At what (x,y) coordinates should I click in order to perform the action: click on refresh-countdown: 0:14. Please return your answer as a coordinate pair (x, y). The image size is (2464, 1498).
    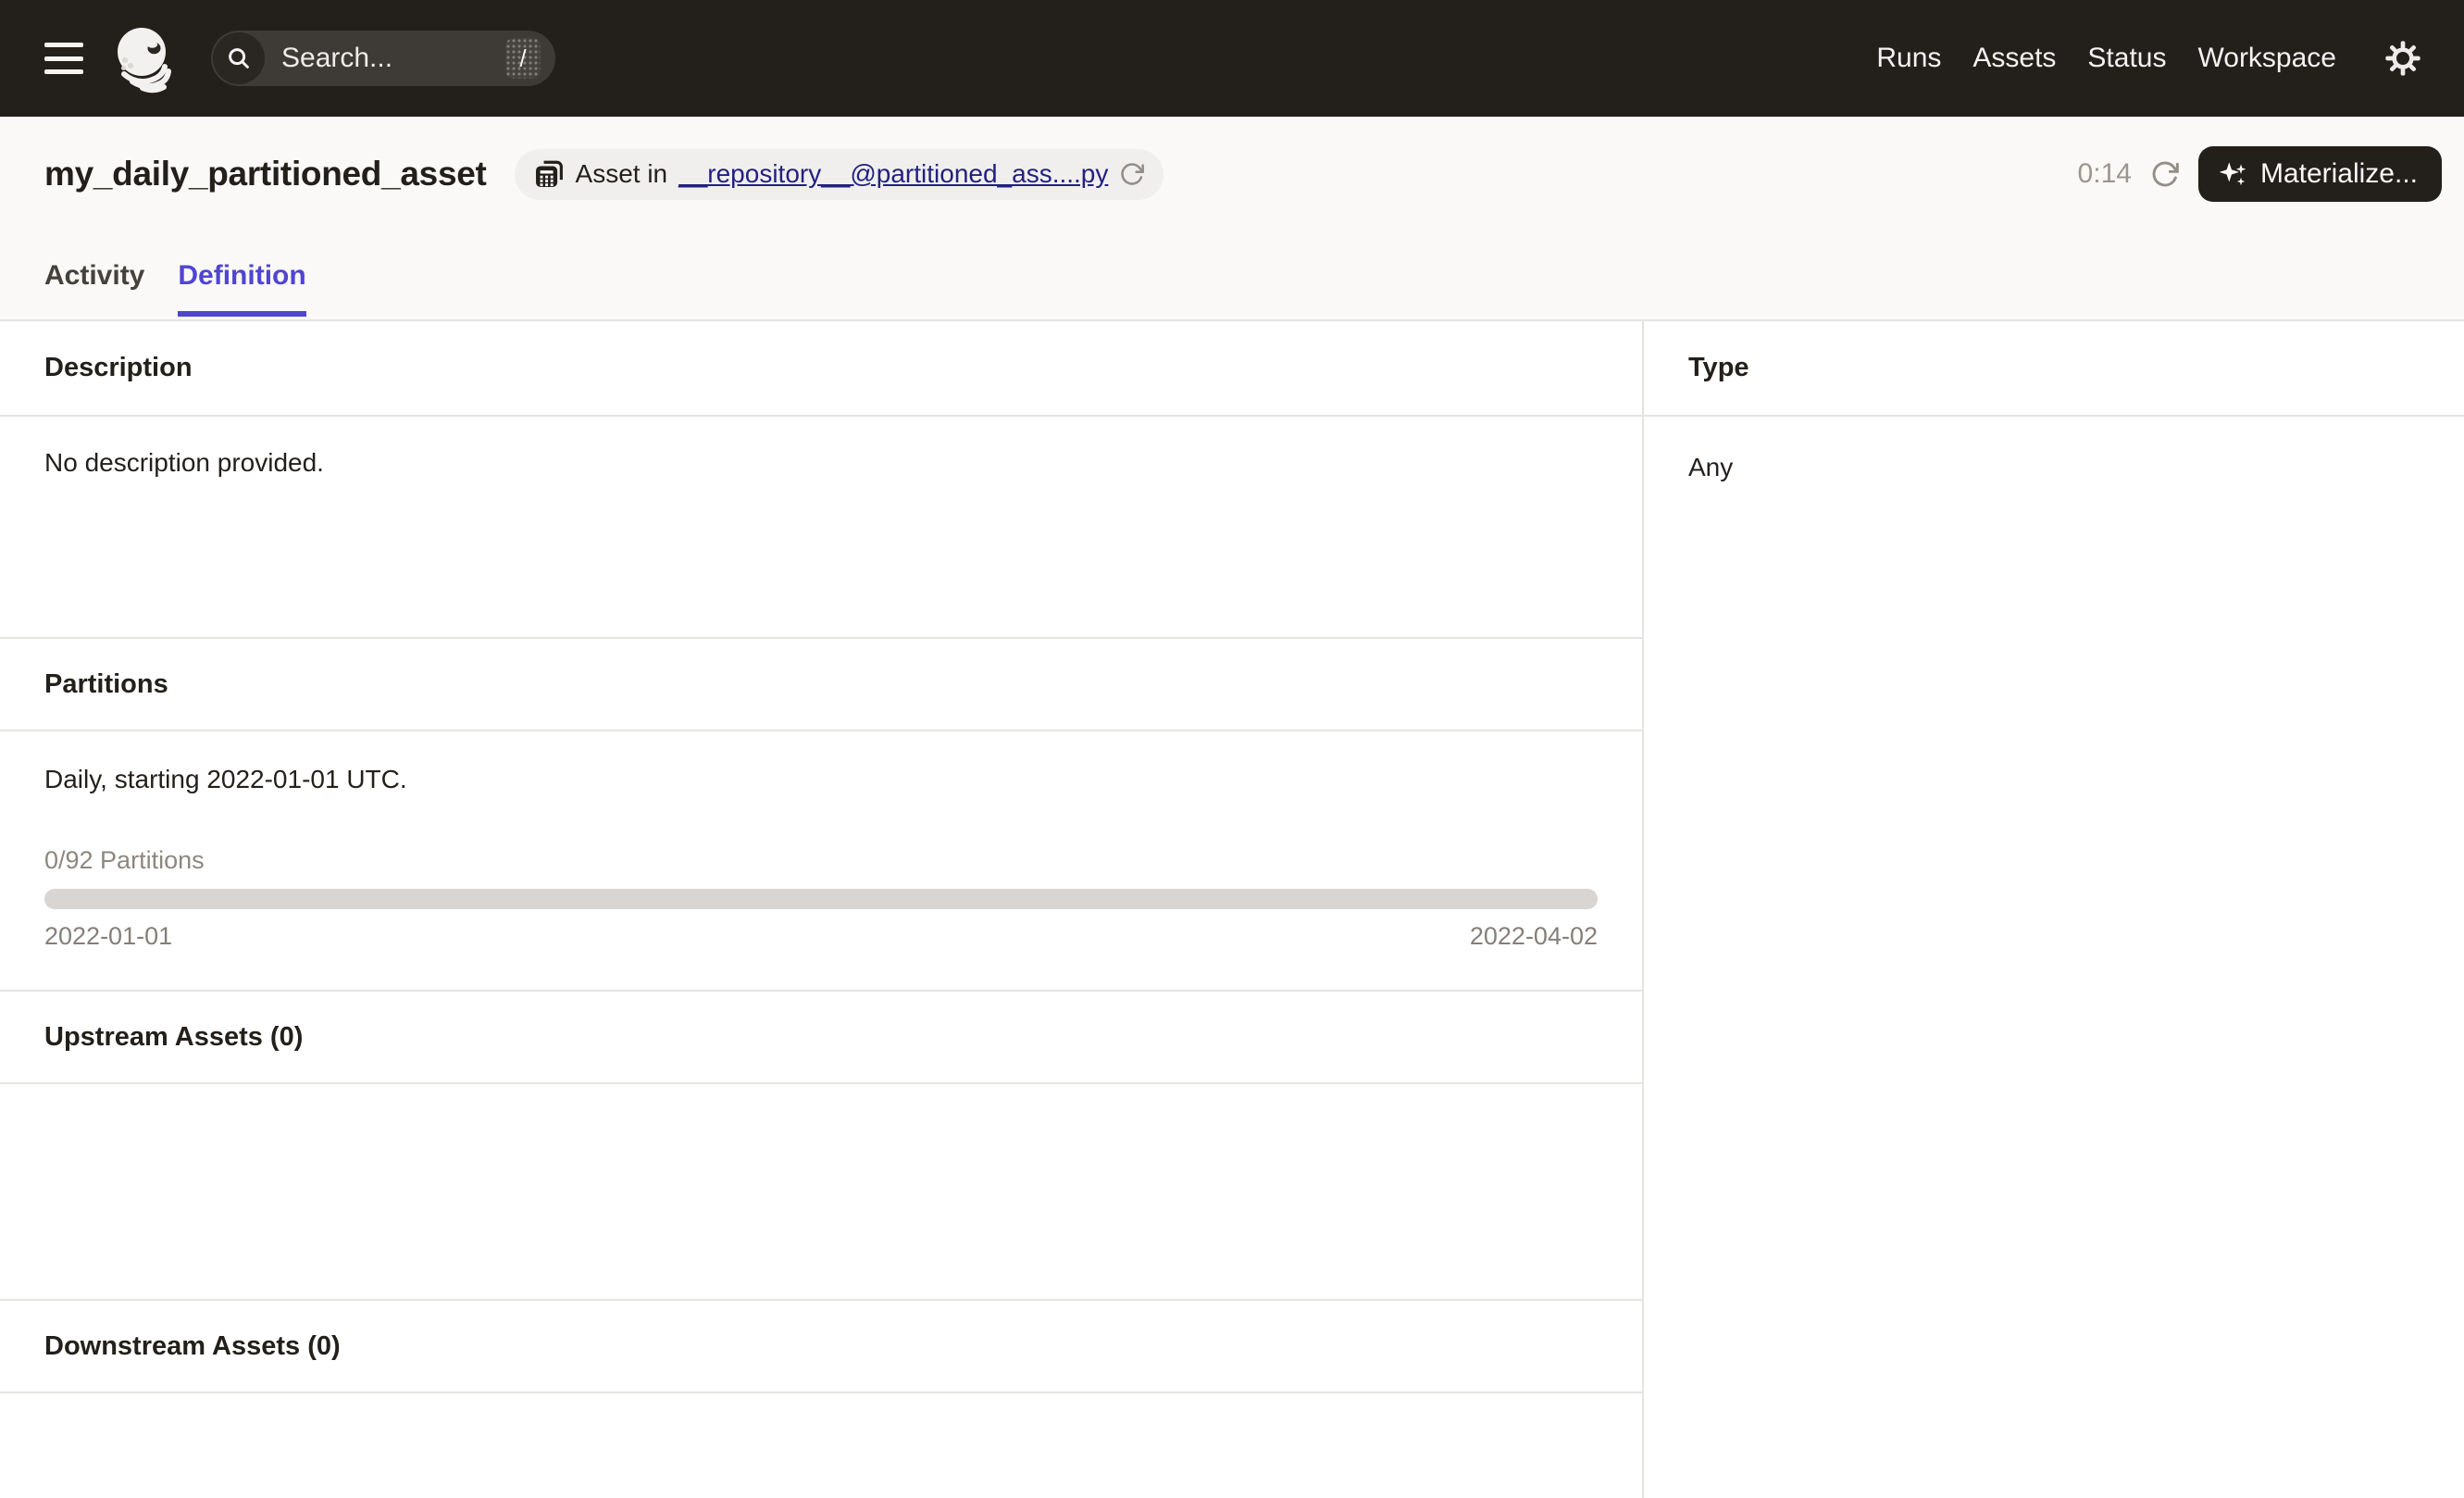
    Looking at the image, I should click on (2104, 173).